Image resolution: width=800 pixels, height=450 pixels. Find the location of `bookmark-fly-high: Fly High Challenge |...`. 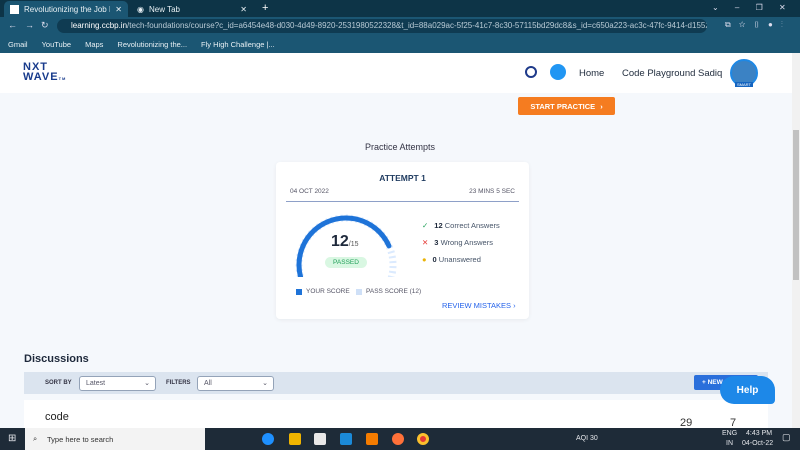

bookmark-fly-high: Fly High Challenge |... is located at coordinates (238, 44).